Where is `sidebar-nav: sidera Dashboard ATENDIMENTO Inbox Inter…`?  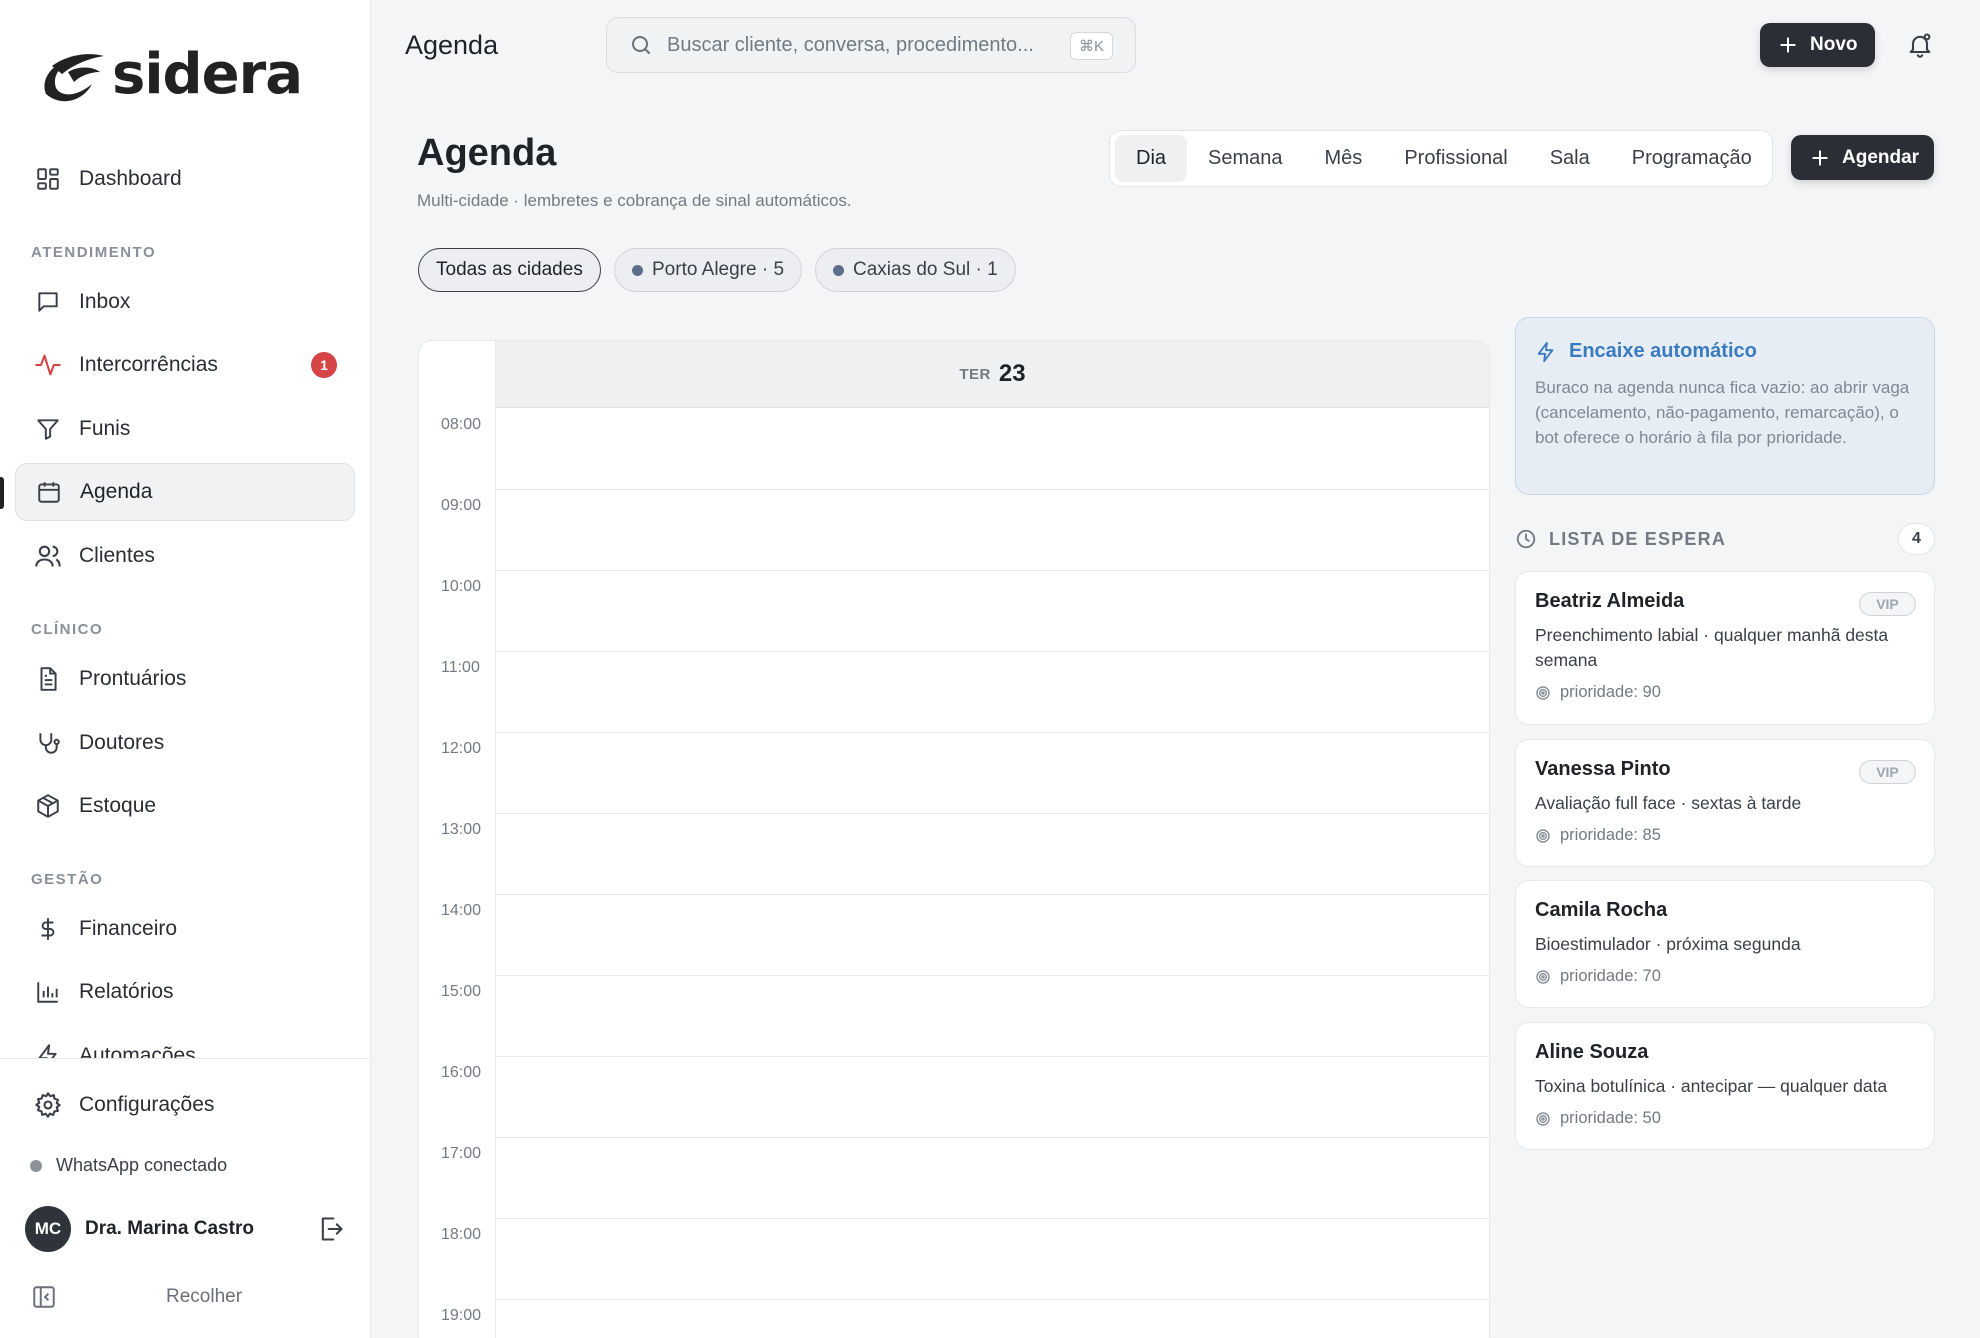
sidebar-nav: sidera Dashboard ATENDIMENTO Inbox Inter… is located at coordinates (185, 529).